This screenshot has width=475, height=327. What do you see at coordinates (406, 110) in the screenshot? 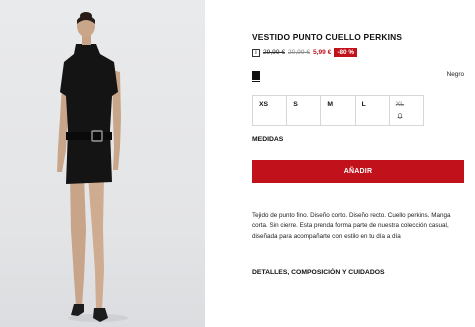
I see `size-option-xl: XL` at bounding box center [406, 110].